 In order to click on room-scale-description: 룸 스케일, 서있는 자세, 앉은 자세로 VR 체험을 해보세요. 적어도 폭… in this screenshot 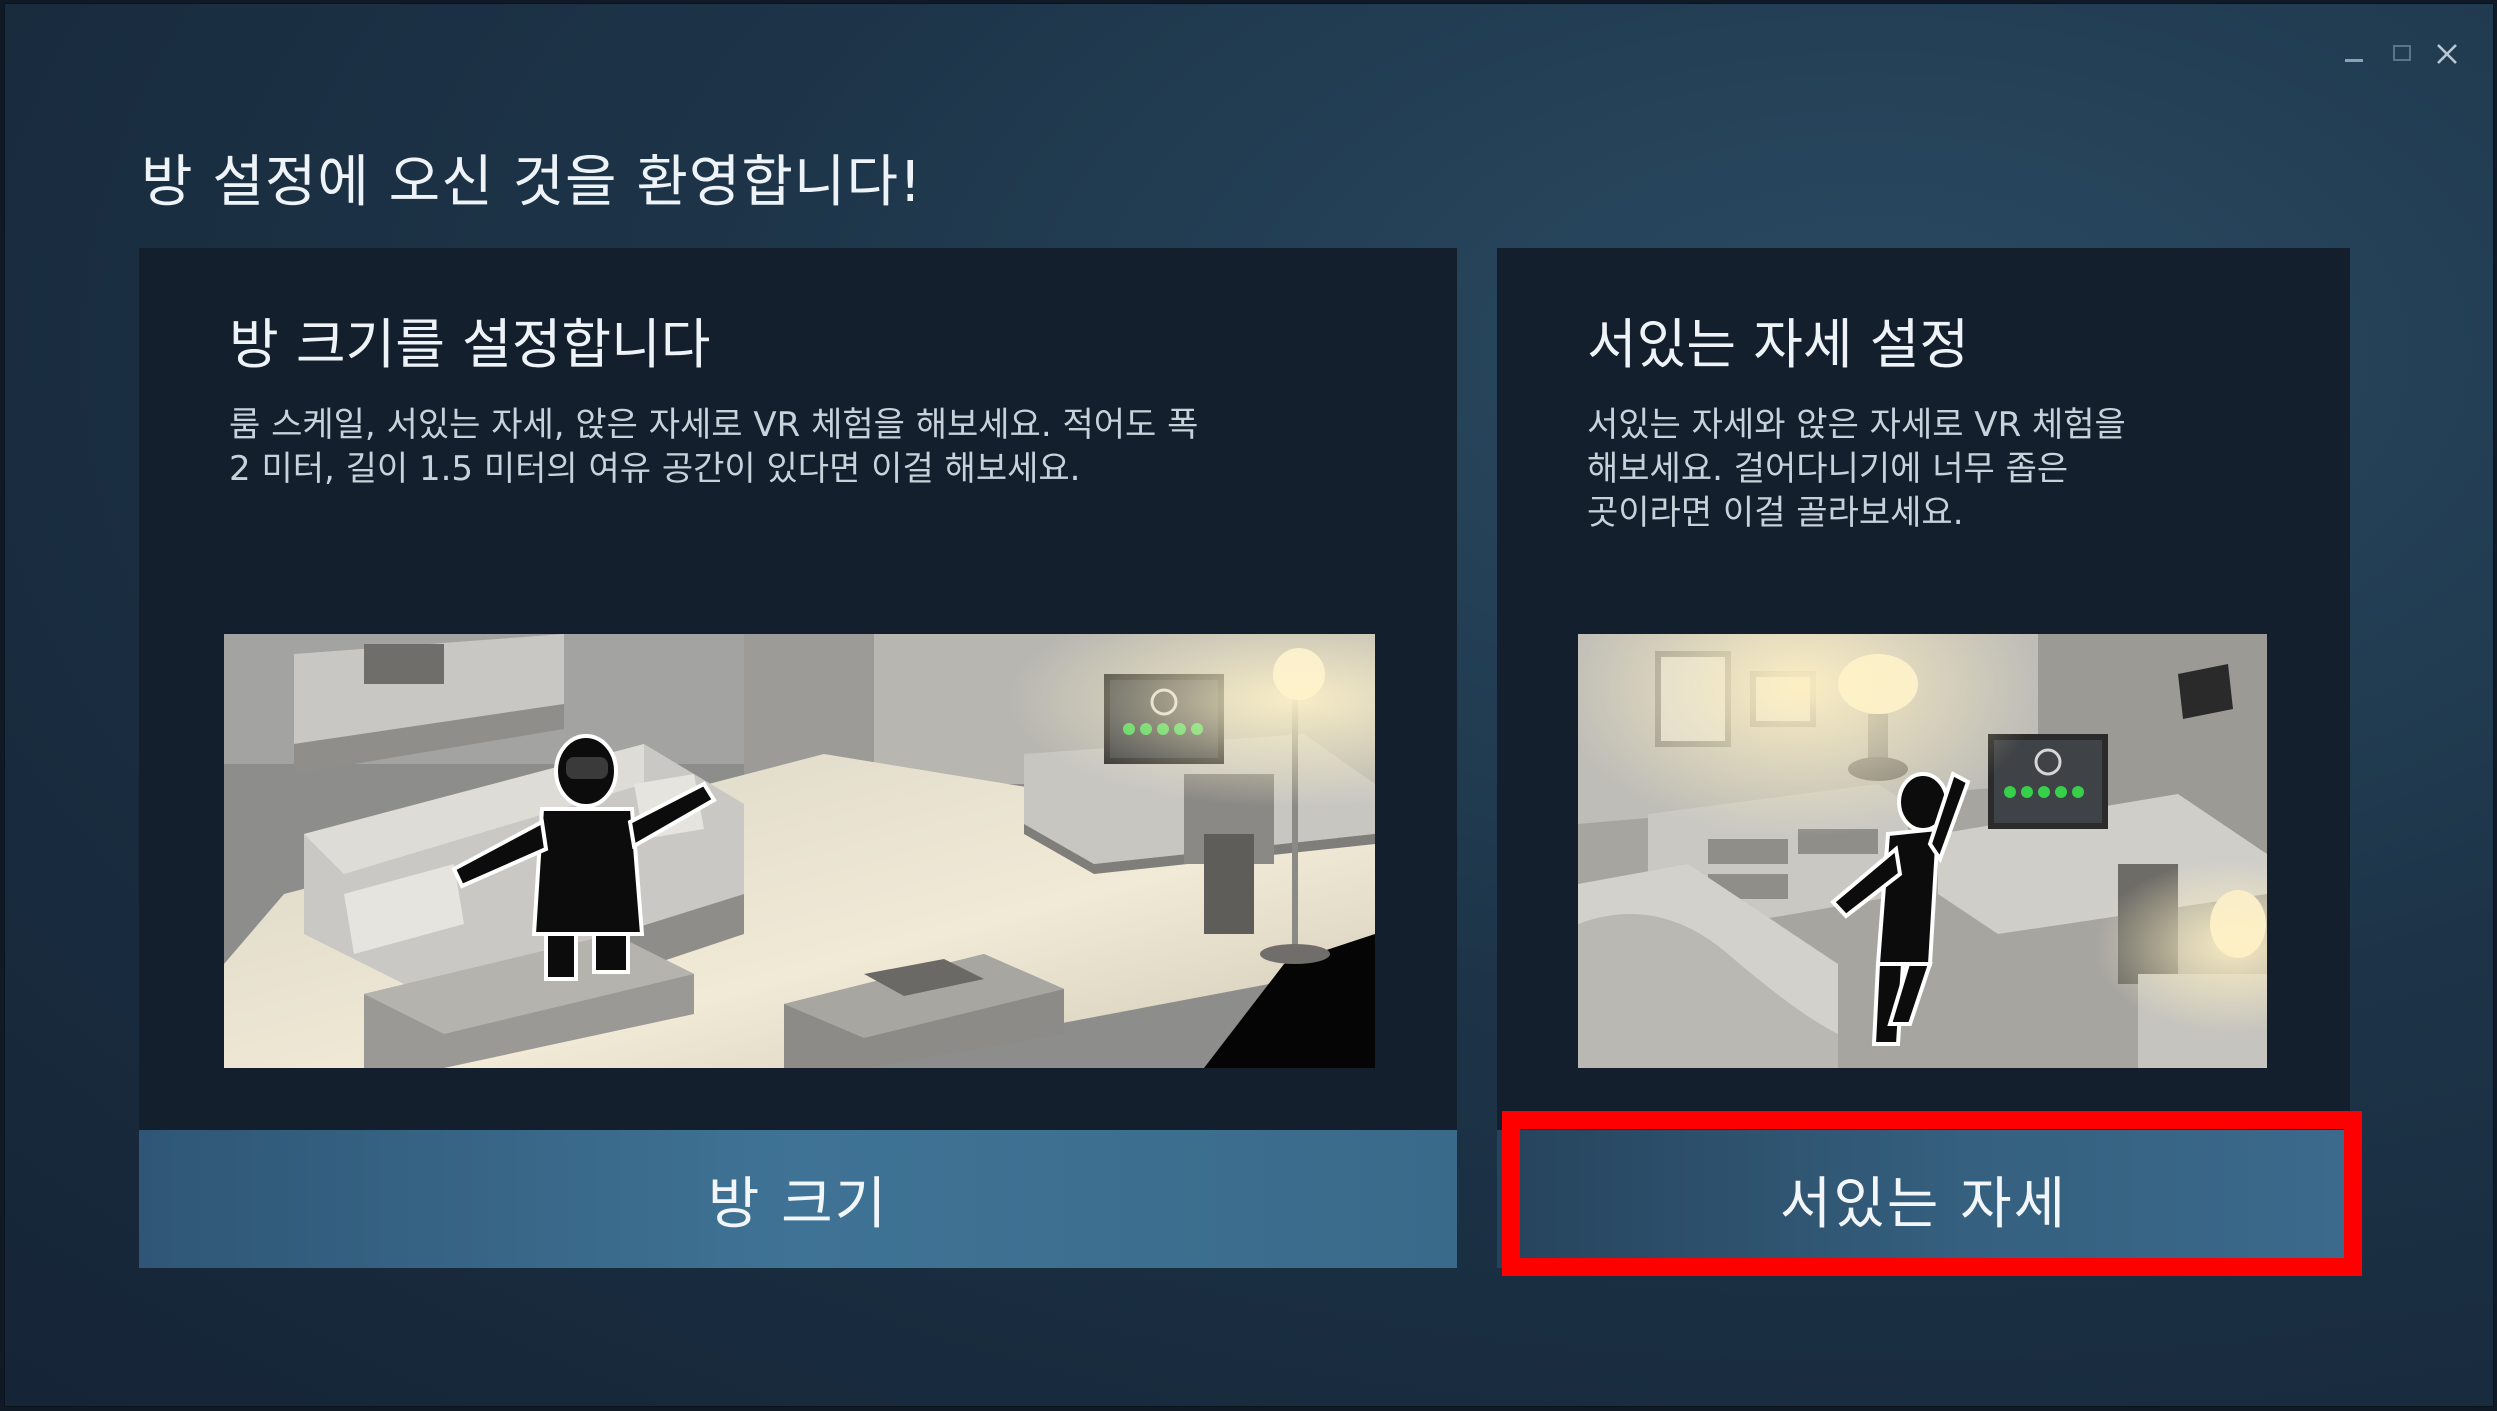, I will do `click(714, 447)`.